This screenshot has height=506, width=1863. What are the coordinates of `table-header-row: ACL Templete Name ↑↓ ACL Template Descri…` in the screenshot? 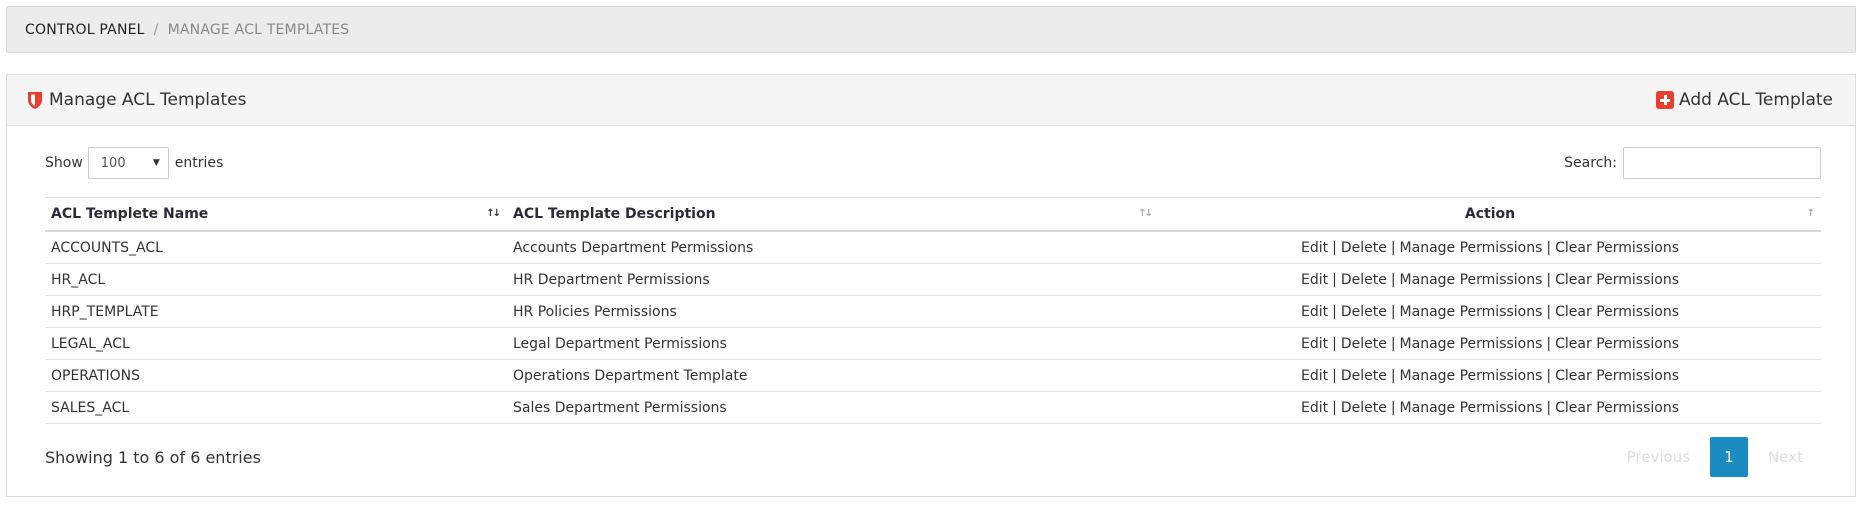 It's located at (933, 214).